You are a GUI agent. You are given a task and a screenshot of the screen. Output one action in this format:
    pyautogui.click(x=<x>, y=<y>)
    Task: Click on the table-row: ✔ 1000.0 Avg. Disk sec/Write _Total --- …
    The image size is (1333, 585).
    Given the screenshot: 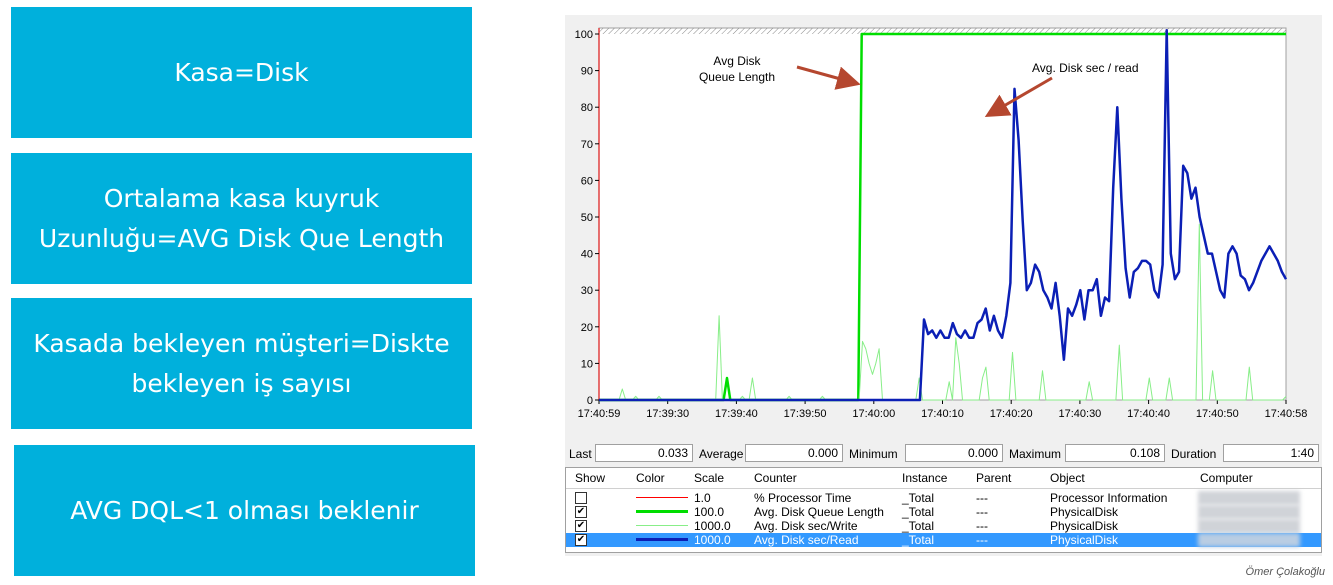 What is the action you would take?
    pyautogui.click(x=943, y=526)
    